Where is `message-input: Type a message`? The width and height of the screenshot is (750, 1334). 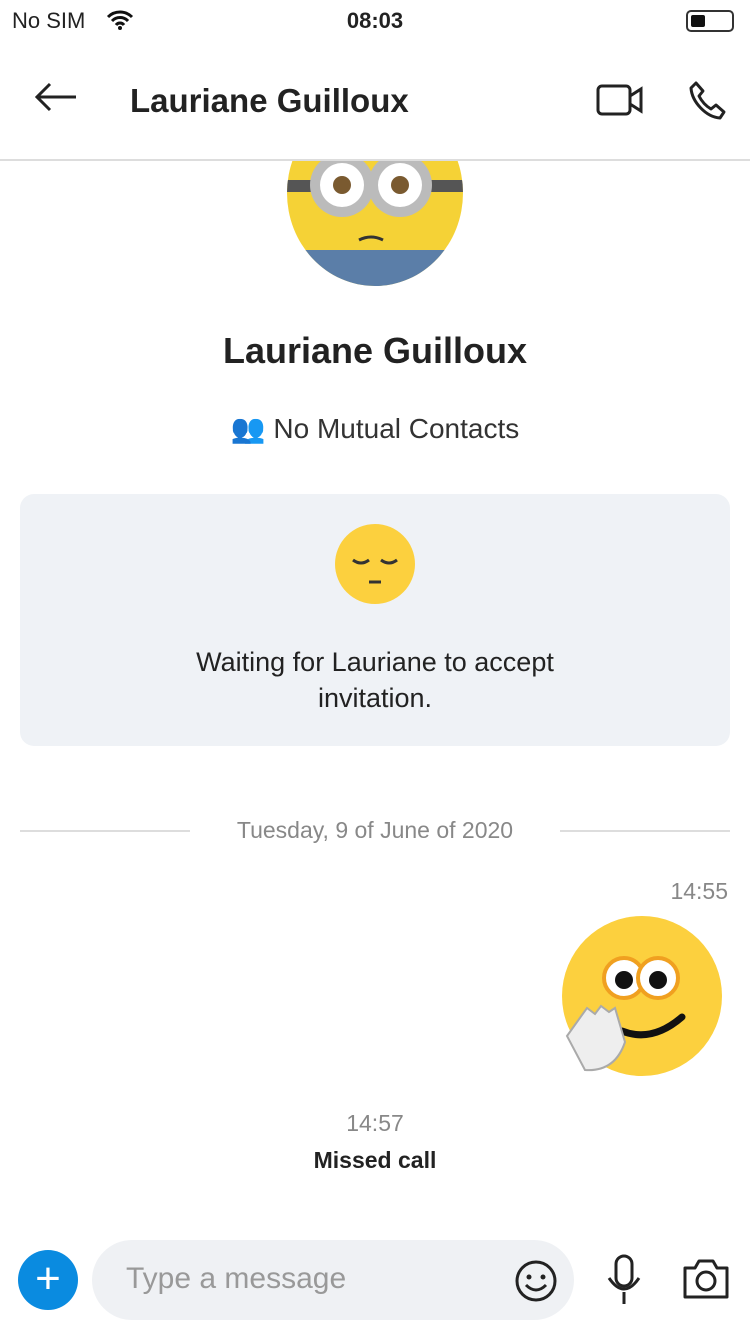
message-input: Type a message is located at coordinates (333, 1280).